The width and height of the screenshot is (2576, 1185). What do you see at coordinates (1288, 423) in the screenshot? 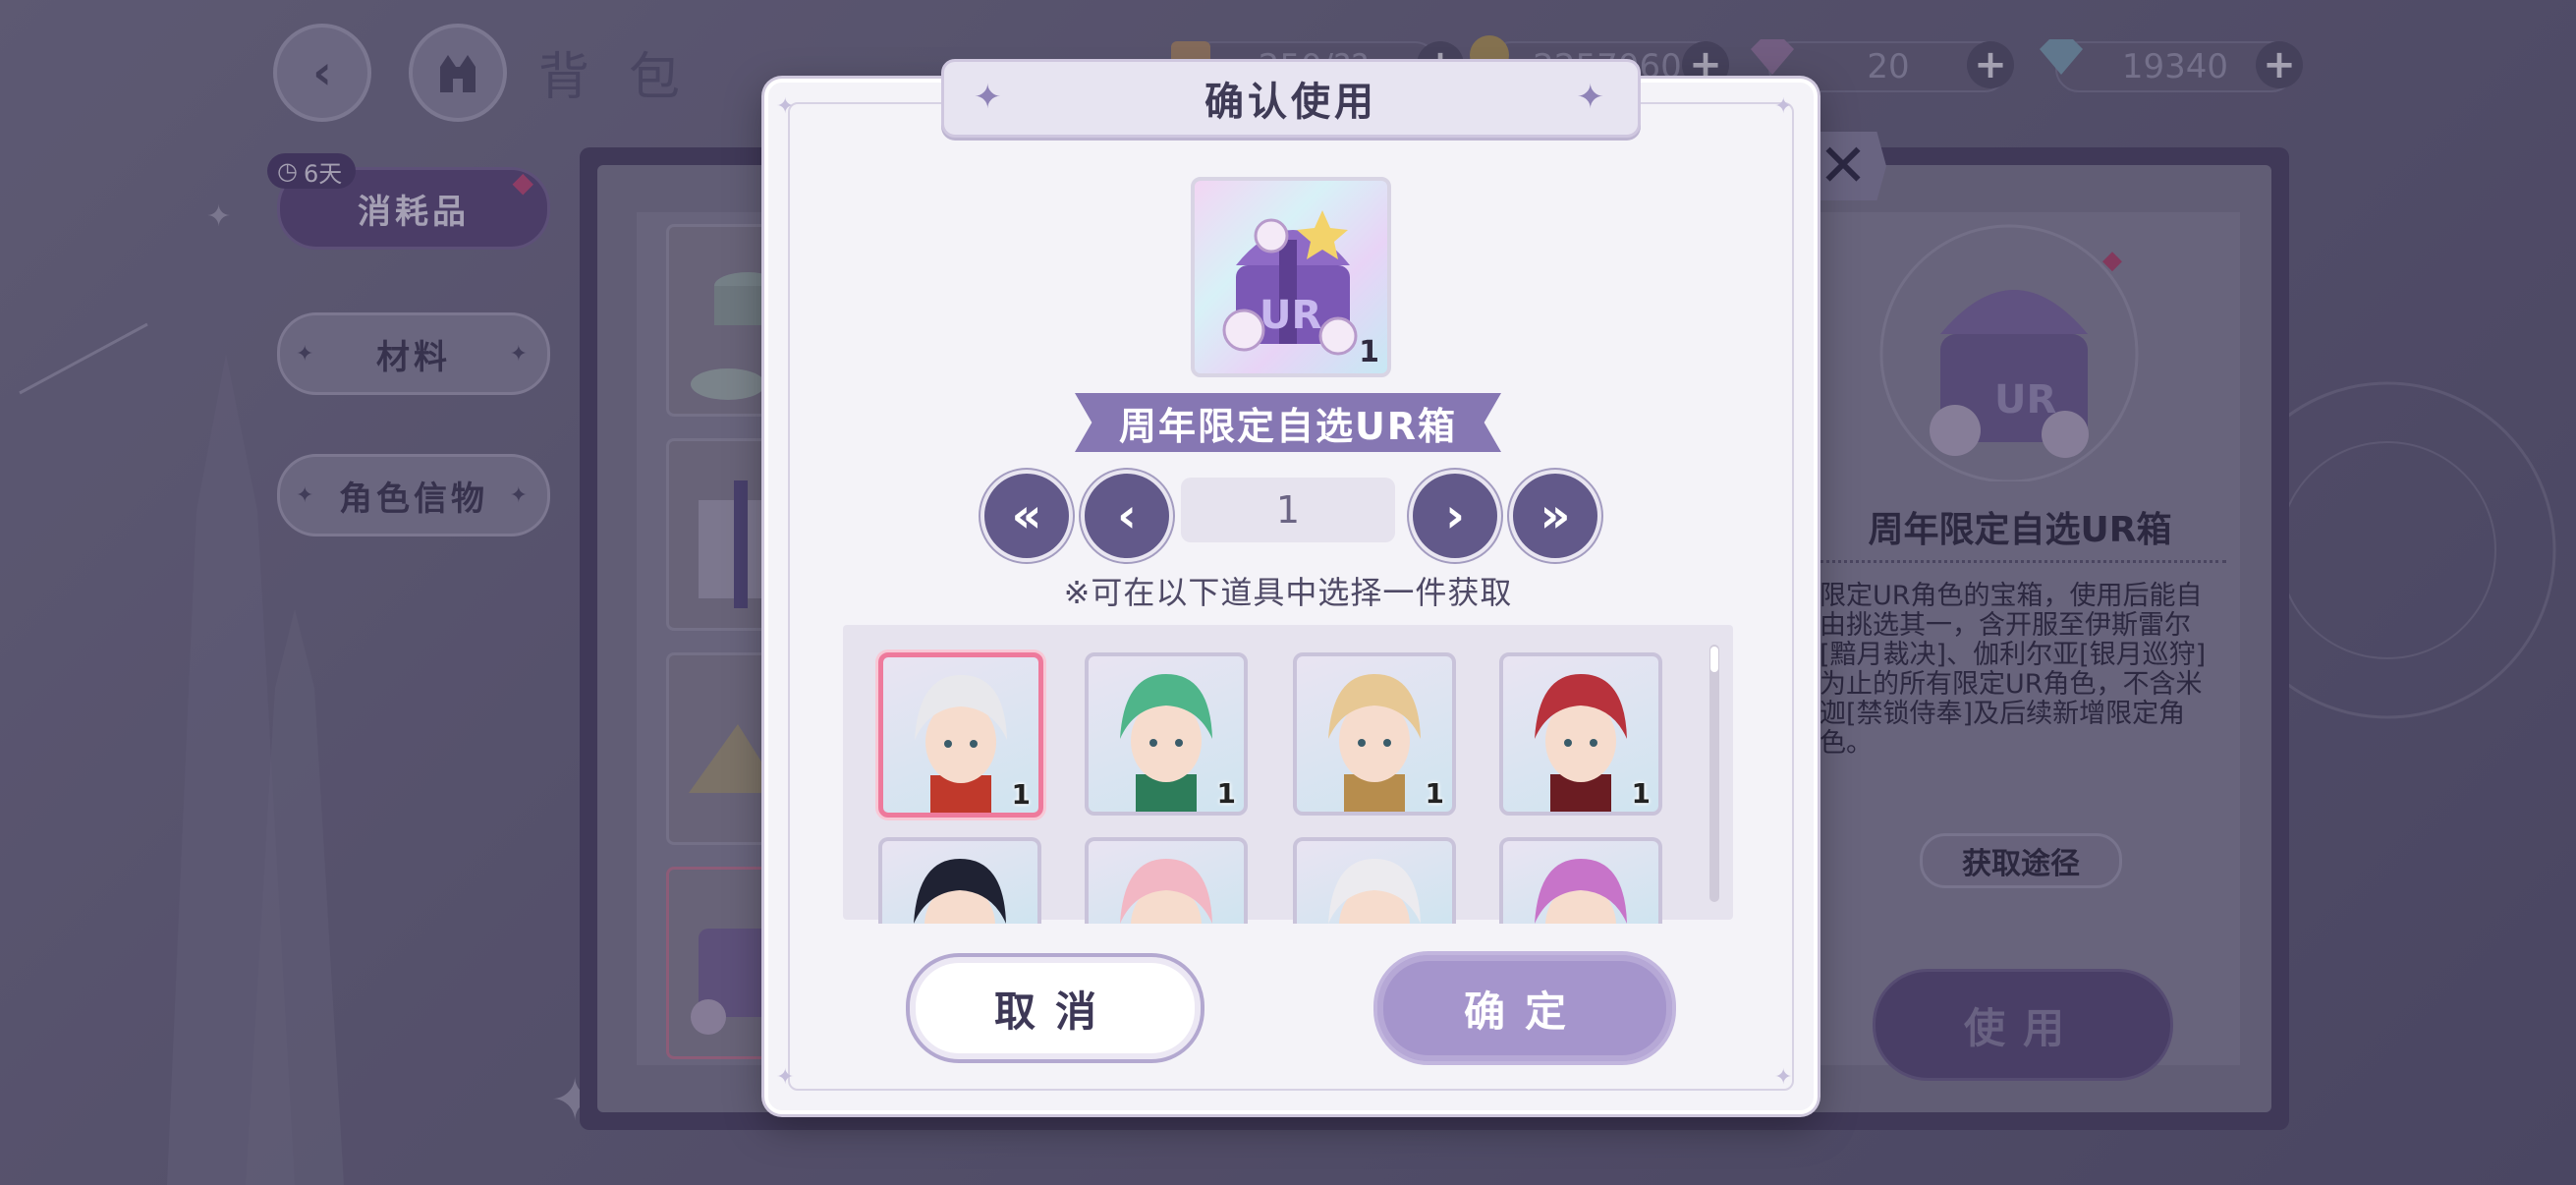
I see `item-name: 周年限定自选UR箱` at bounding box center [1288, 423].